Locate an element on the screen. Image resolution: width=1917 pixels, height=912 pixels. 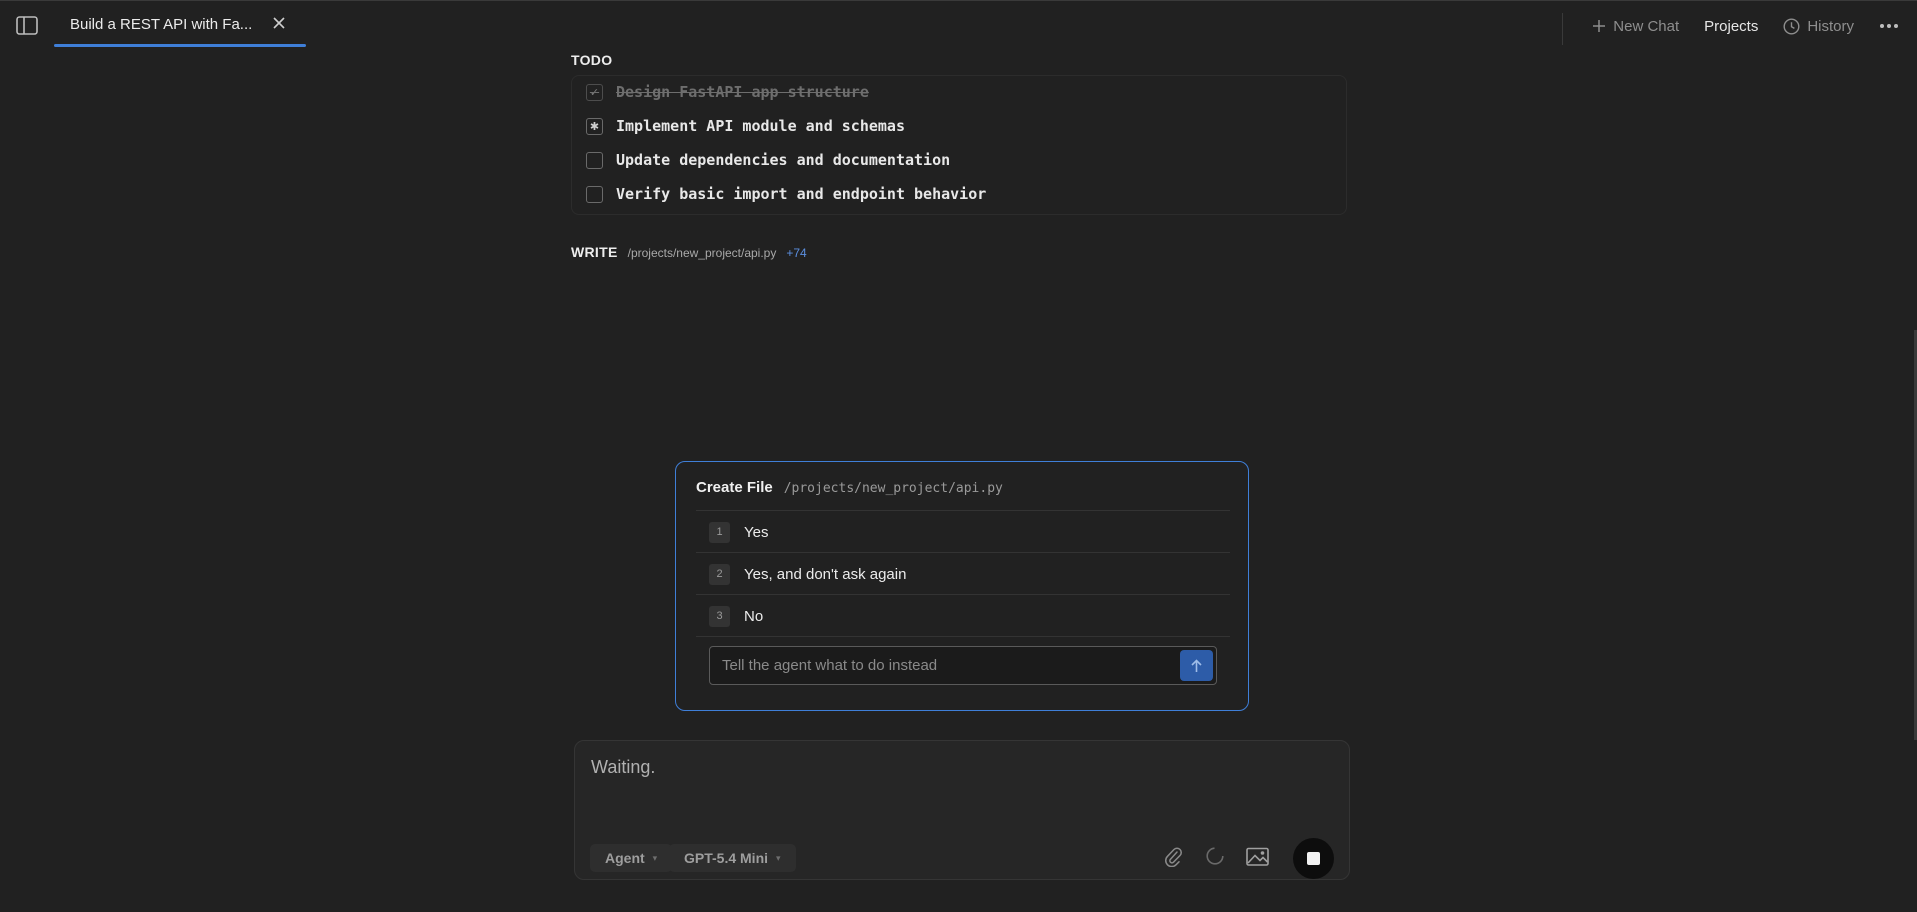
write-file-path: /projects/new_project/api.py is located at coordinates (702, 253).